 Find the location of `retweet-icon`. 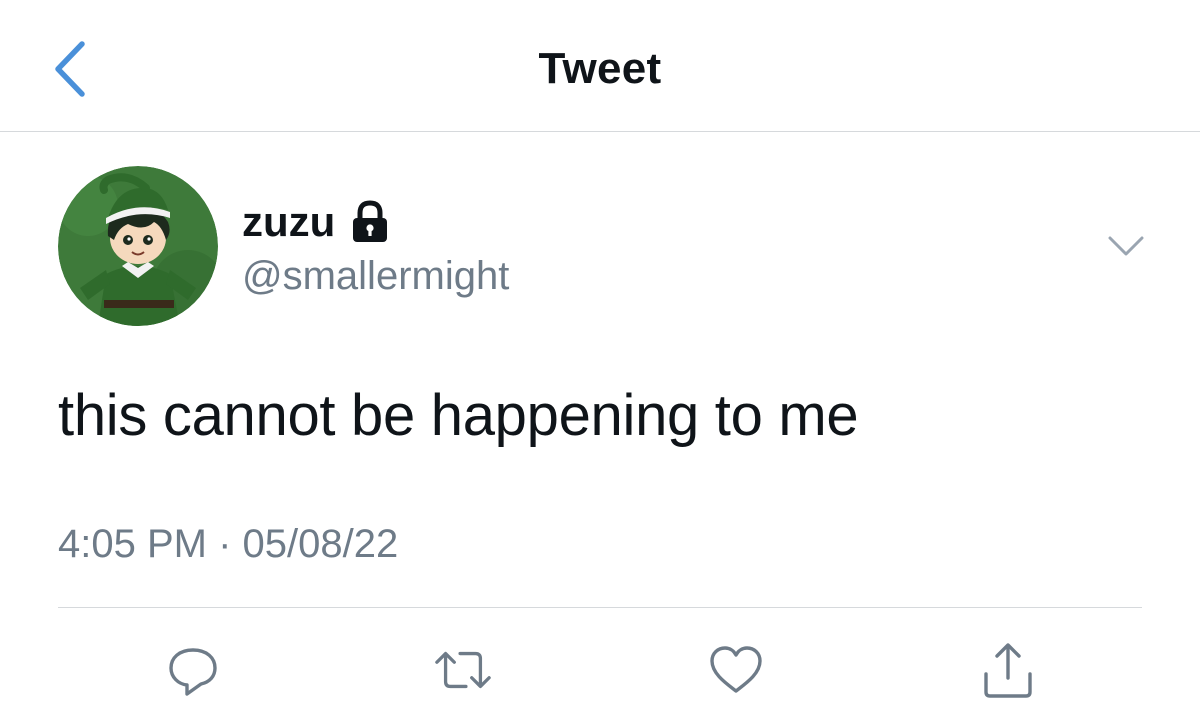

retweet-icon is located at coordinates (463, 670).